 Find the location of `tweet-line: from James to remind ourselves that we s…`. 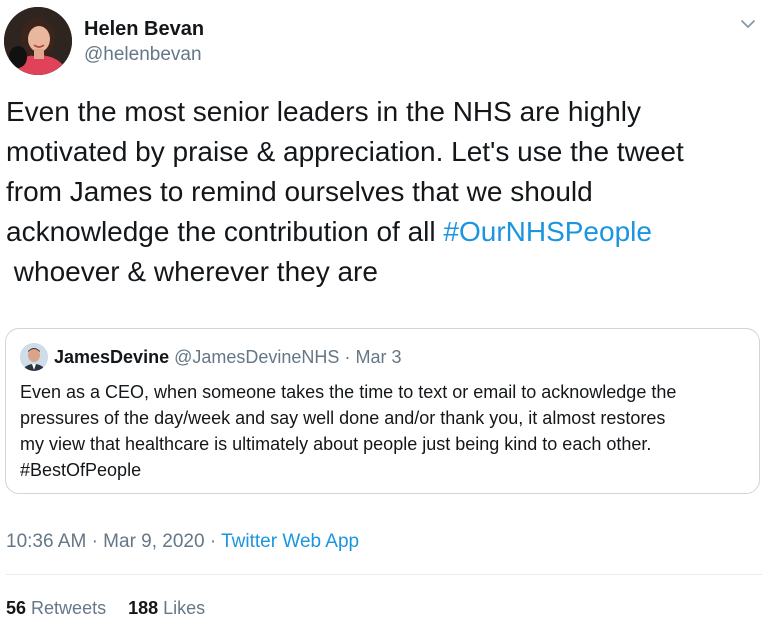

tweet-line: from James to remind ourselves that we s… is located at coordinates (299, 191).